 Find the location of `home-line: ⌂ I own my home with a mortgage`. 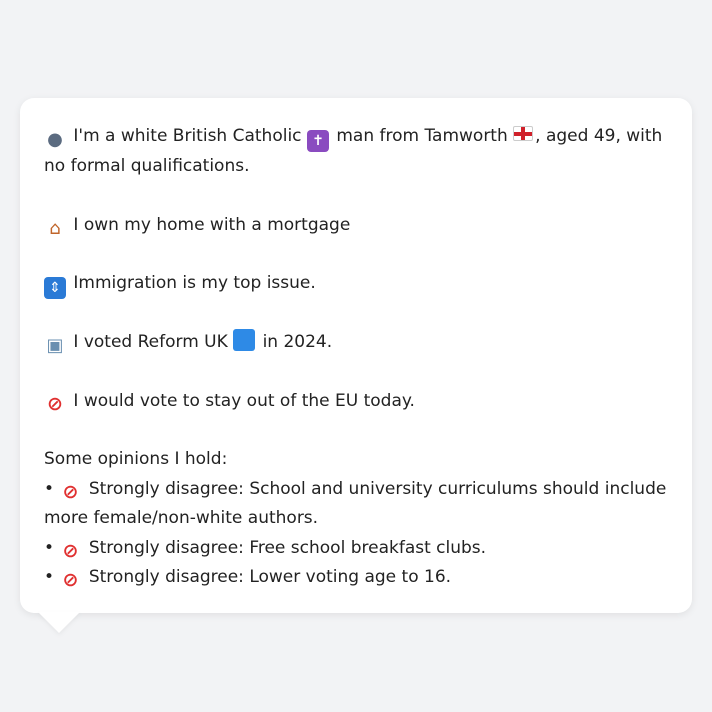

home-line: ⌂ I own my home with a mortgage is located at coordinates (356, 226).